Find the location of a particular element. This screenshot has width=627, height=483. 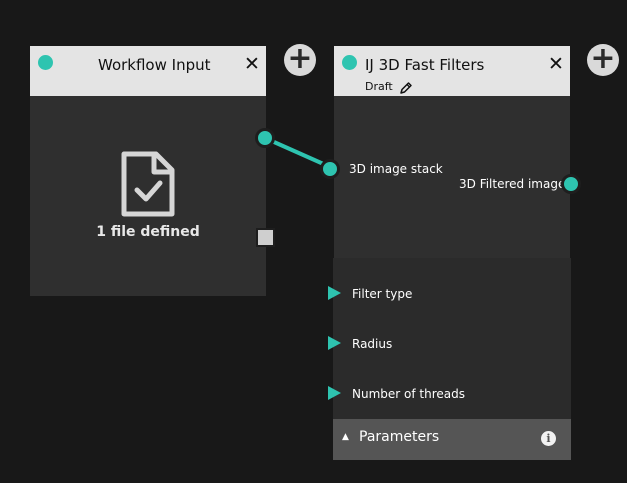

workflow-input-output-port is located at coordinates (265, 138).